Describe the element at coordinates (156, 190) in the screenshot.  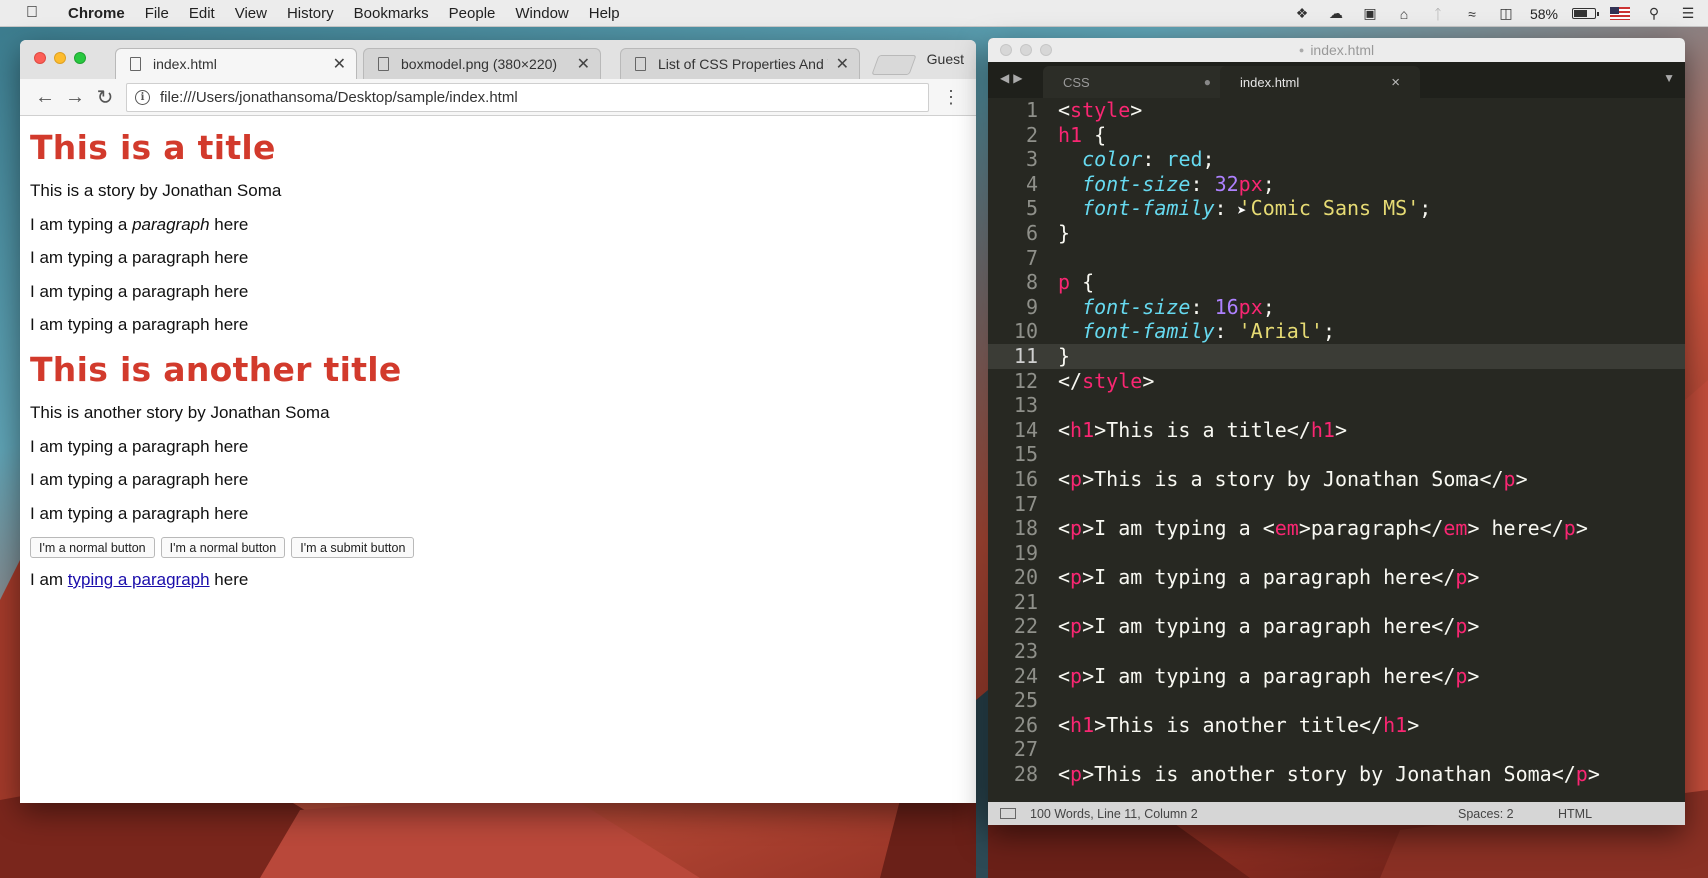
I see `paragraph: This is a story by Jonathan Soma` at that location.